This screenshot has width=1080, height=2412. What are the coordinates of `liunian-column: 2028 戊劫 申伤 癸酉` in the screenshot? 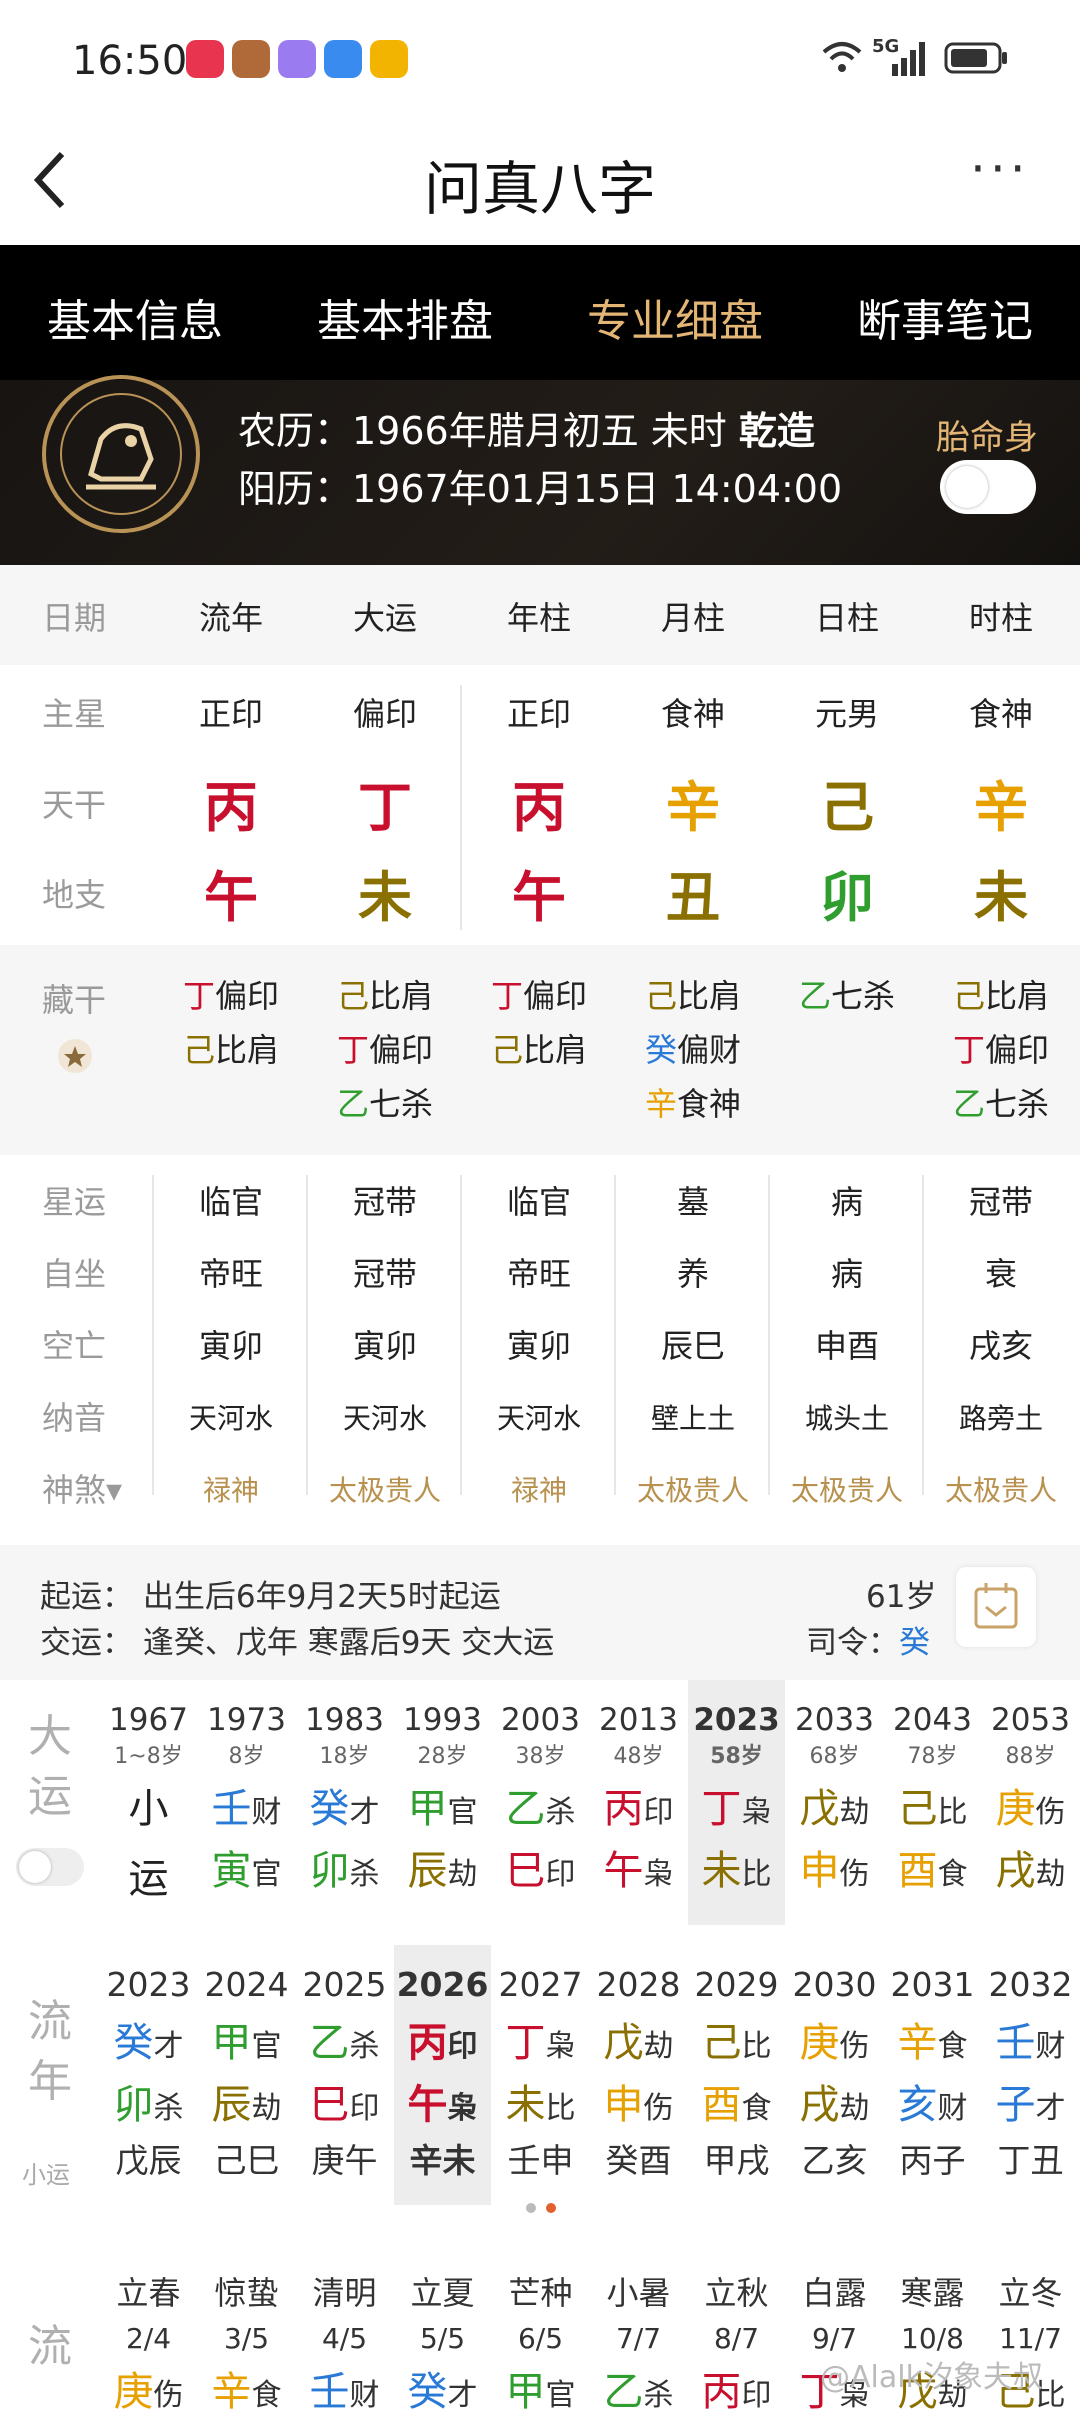 It's located at (638, 2075).